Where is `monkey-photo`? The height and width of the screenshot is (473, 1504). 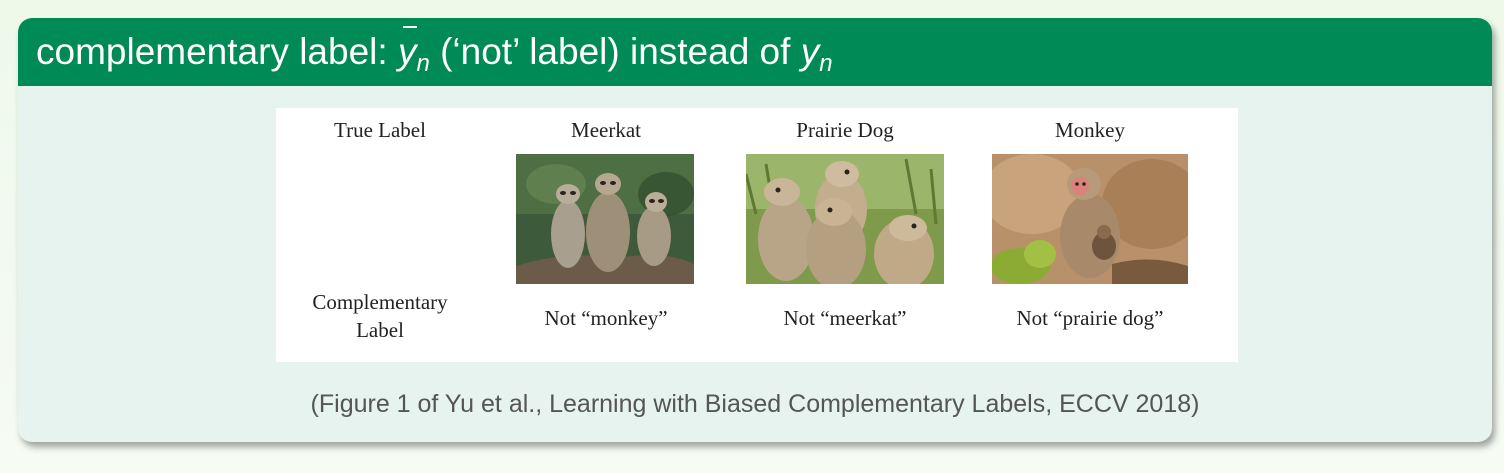
monkey-photo is located at coordinates (1090, 219).